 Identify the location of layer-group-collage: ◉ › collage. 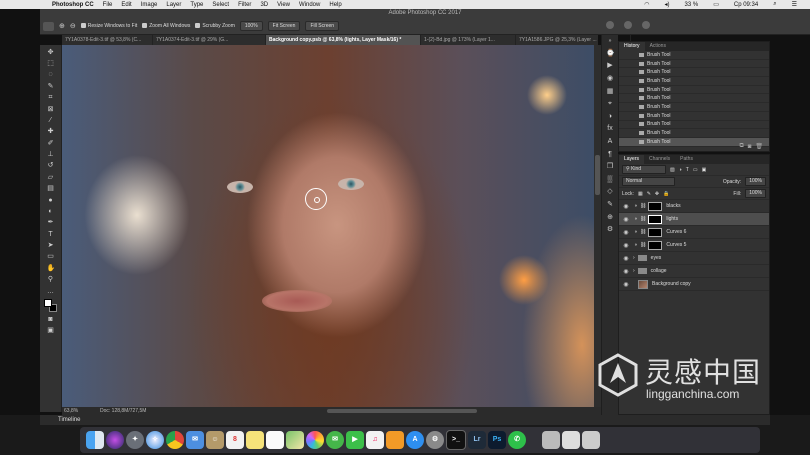
(694, 271).